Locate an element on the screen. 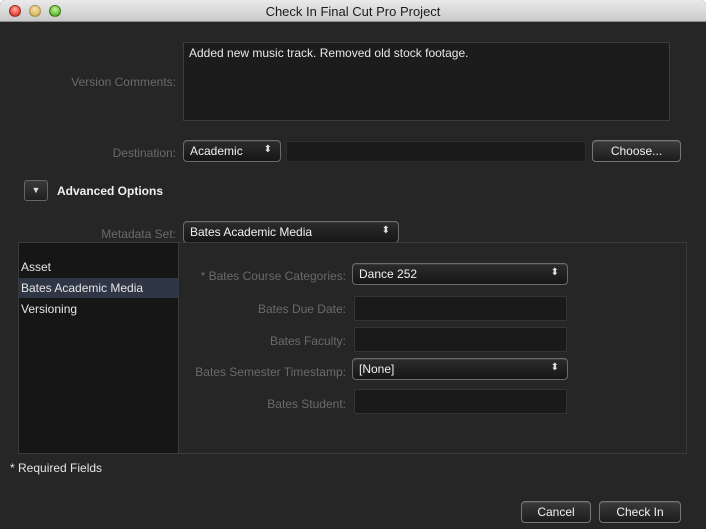  due-date-label: Bates Due Date: is located at coordinates (301, 309).